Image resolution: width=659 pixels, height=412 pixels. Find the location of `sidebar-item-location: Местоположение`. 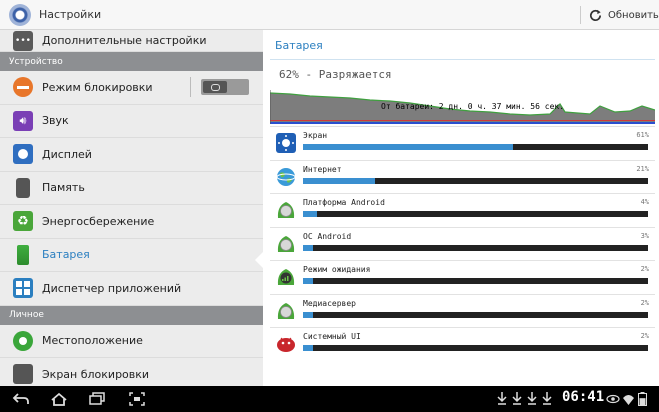

sidebar-item-location: Местоположение is located at coordinates (131, 341).